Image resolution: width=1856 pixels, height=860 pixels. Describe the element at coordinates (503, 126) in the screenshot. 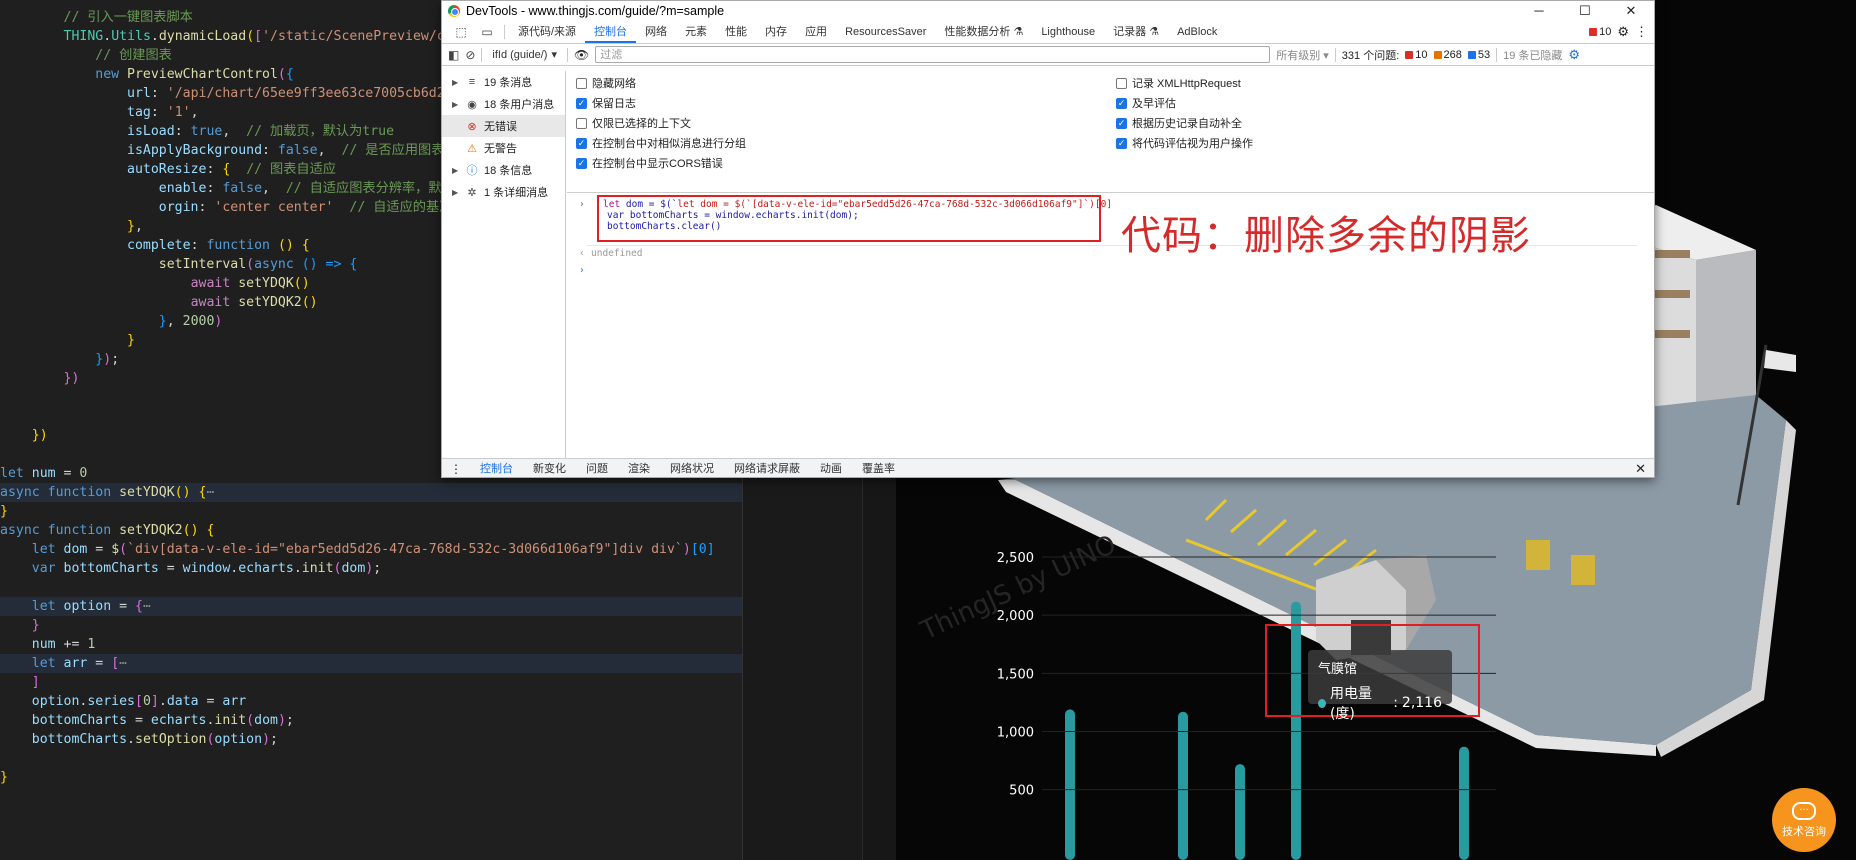

I see `sidebar-item-2: ⊗ 无错误` at that location.